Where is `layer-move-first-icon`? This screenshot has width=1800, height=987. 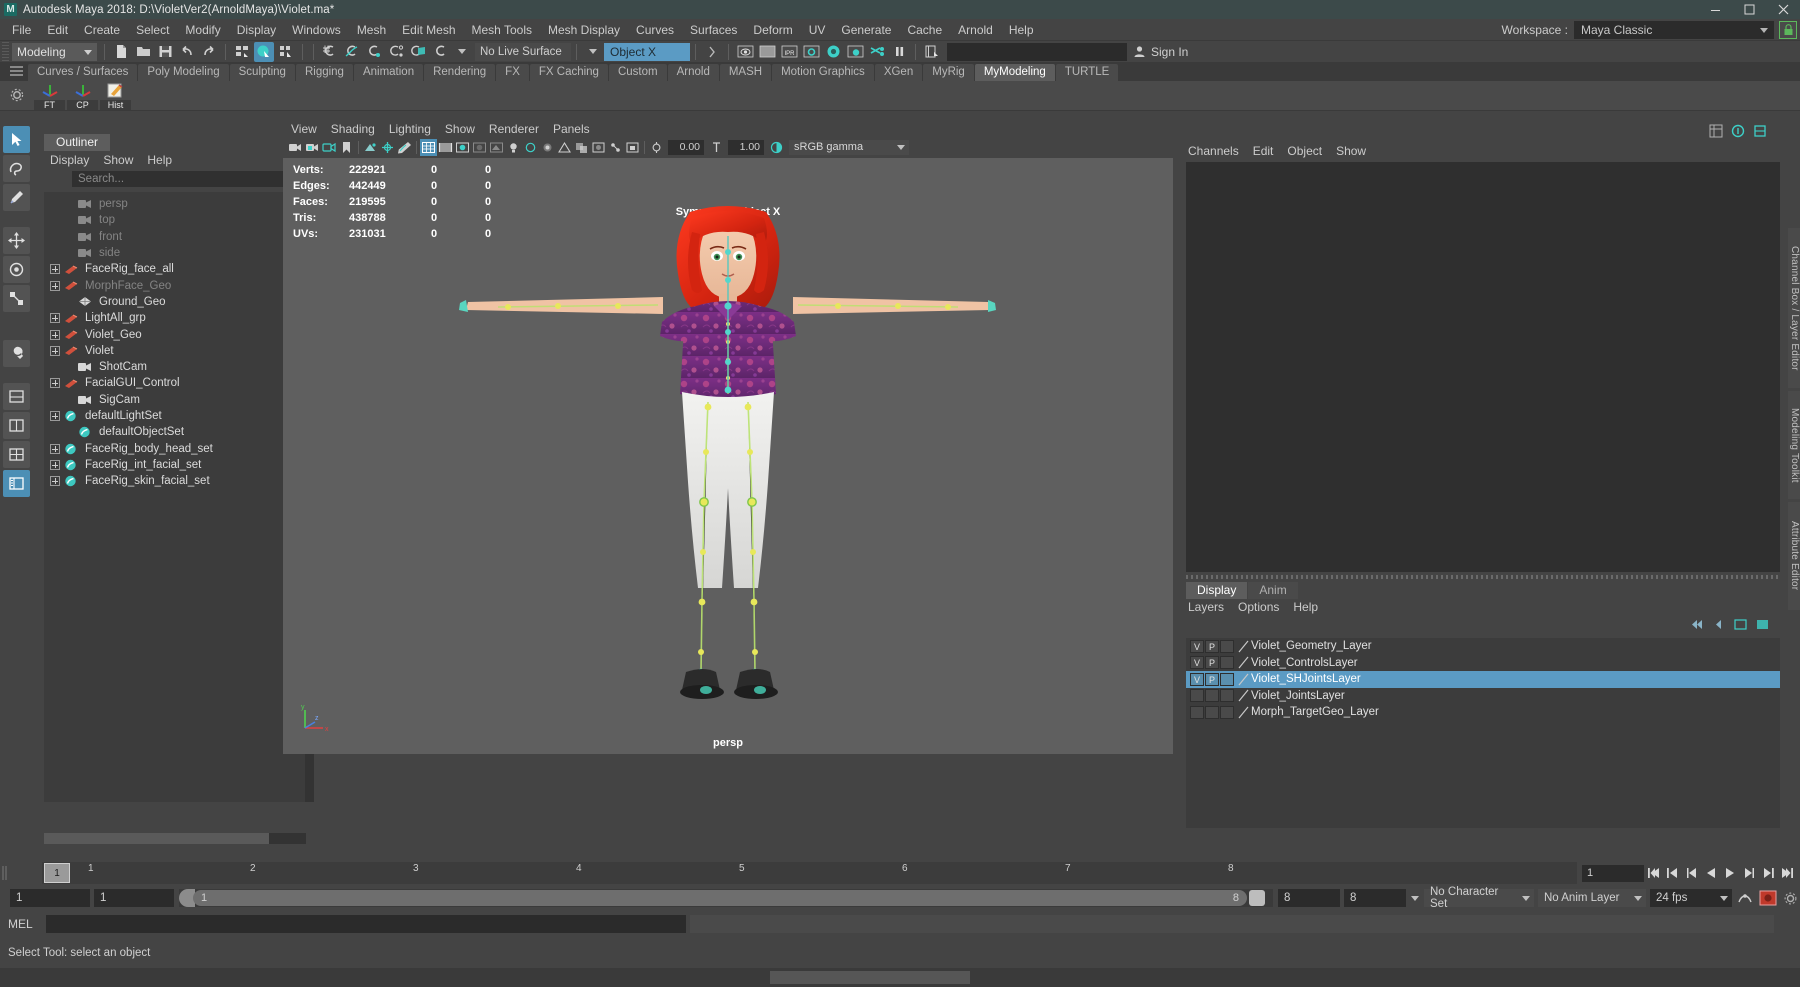
layer-move-first-icon is located at coordinates (1696, 624).